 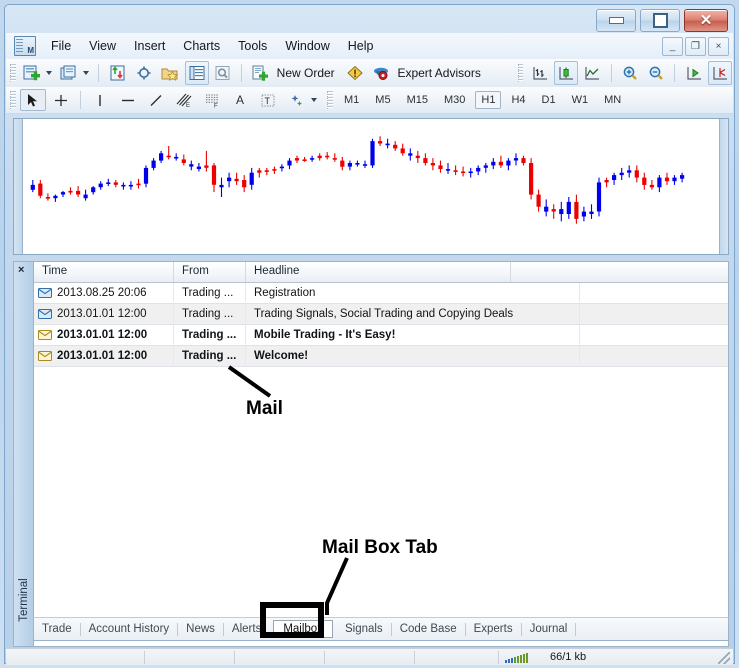 What do you see at coordinates (104, 272) in the screenshot?
I see `column-header-time: Time` at bounding box center [104, 272].